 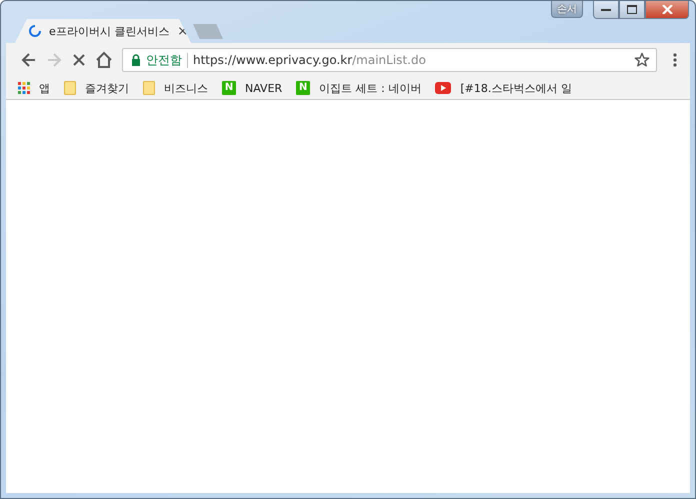 What do you see at coordinates (109, 31) in the screenshot?
I see `tab-title: e프라이버시 클린서비스` at bounding box center [109, 31].